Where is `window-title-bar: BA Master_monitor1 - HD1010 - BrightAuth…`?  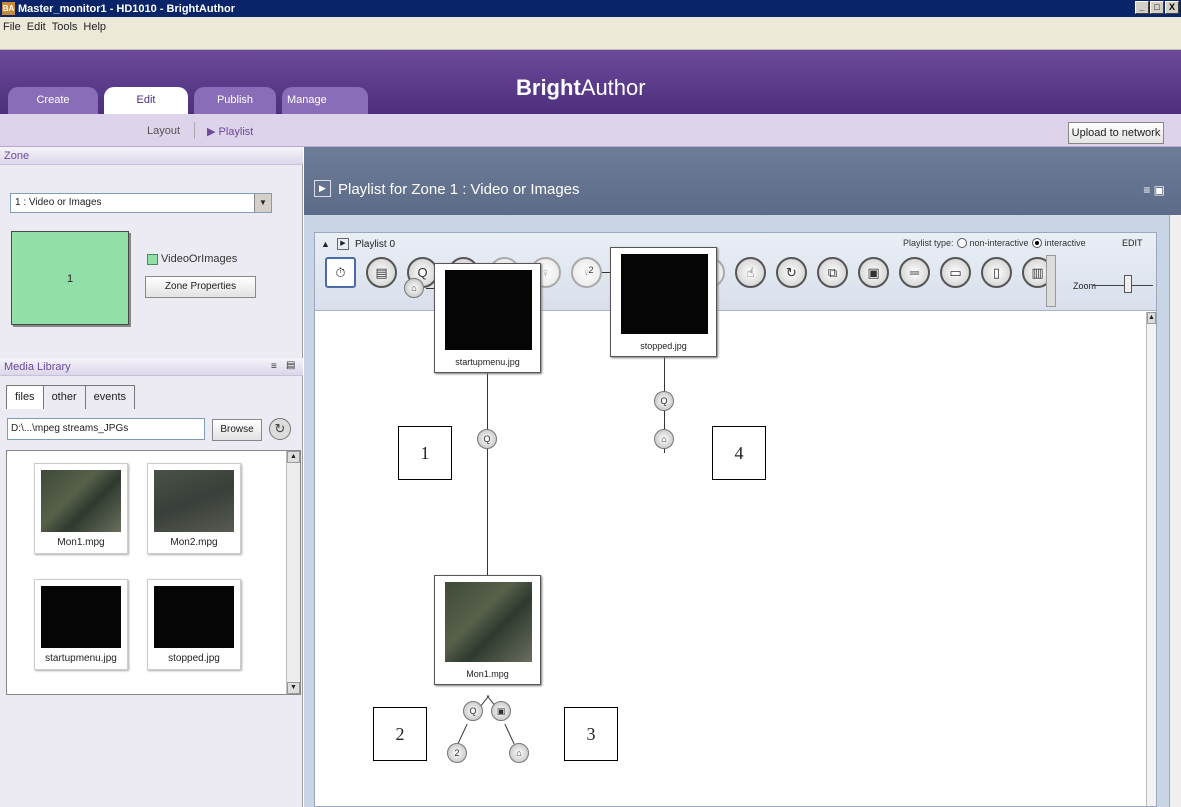 window-title-bar: BA Master_monitor1 - HD1010 - BrightAuth… is located at coordinates (590, 8).